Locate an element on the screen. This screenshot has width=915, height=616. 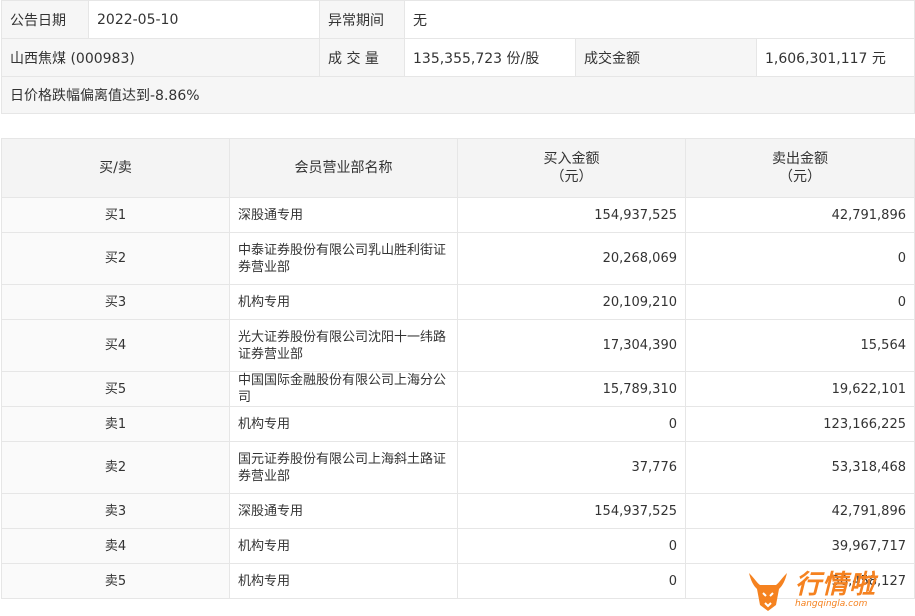
amount-label: 成交金额 is located at coordinates (666, 57).